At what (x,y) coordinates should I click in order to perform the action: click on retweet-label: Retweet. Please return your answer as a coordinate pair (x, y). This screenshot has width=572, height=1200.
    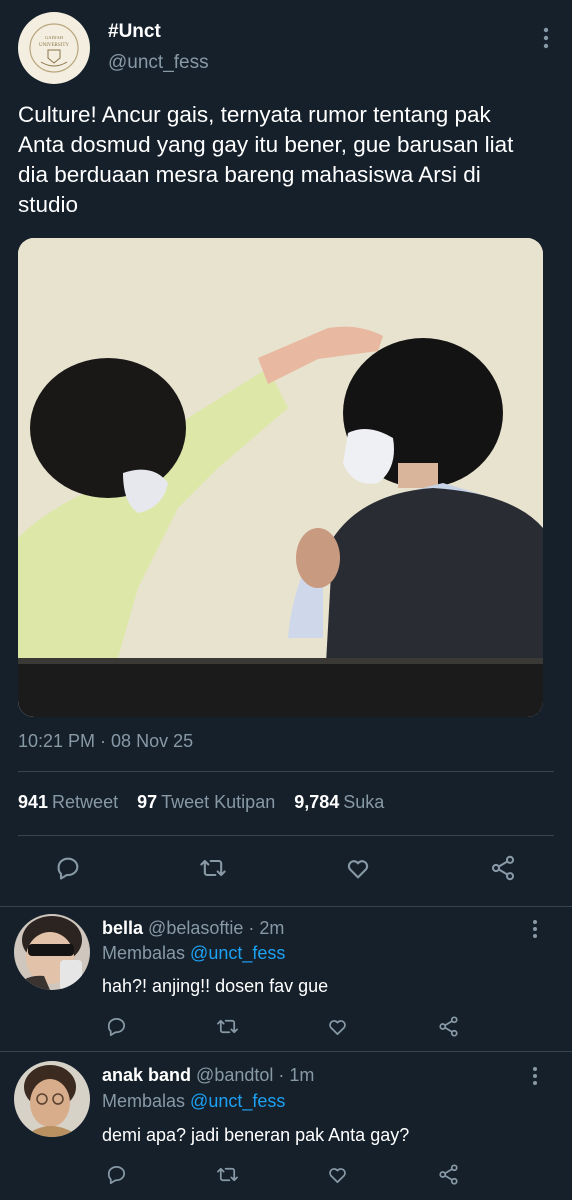
    Looking at the image, I should click on (85, 802).